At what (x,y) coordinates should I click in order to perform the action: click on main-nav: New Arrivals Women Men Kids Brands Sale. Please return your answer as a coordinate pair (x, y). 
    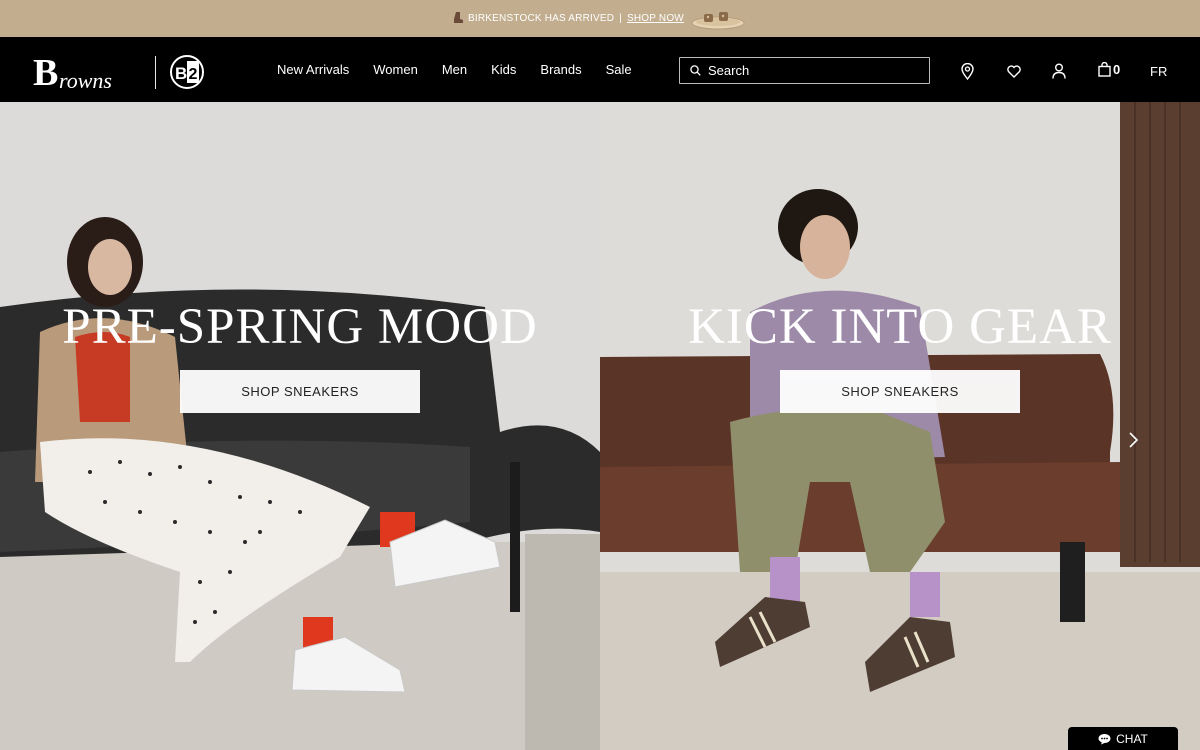
    Looking at the image, I should click on (466, 69).